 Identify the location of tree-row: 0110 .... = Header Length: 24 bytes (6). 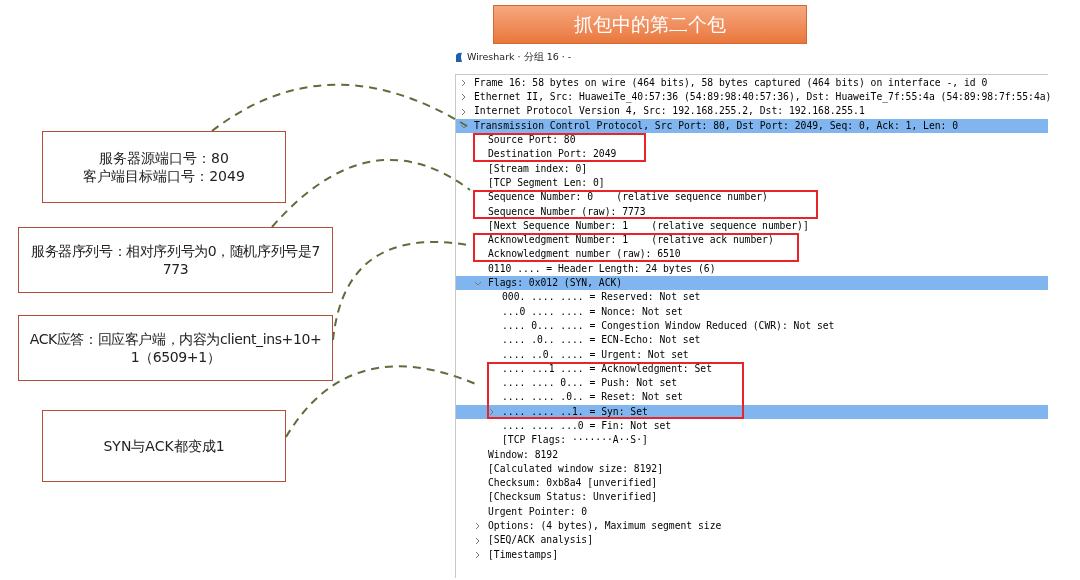
(752, 269).